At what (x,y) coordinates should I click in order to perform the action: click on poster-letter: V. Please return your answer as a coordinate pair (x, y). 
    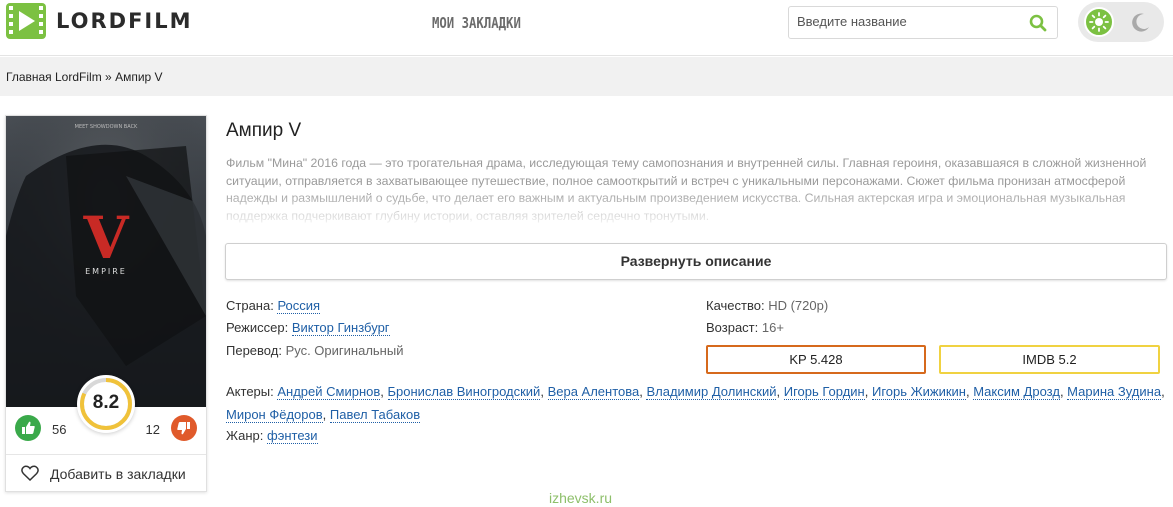
    Looking at the image, I should click on (105, 238).